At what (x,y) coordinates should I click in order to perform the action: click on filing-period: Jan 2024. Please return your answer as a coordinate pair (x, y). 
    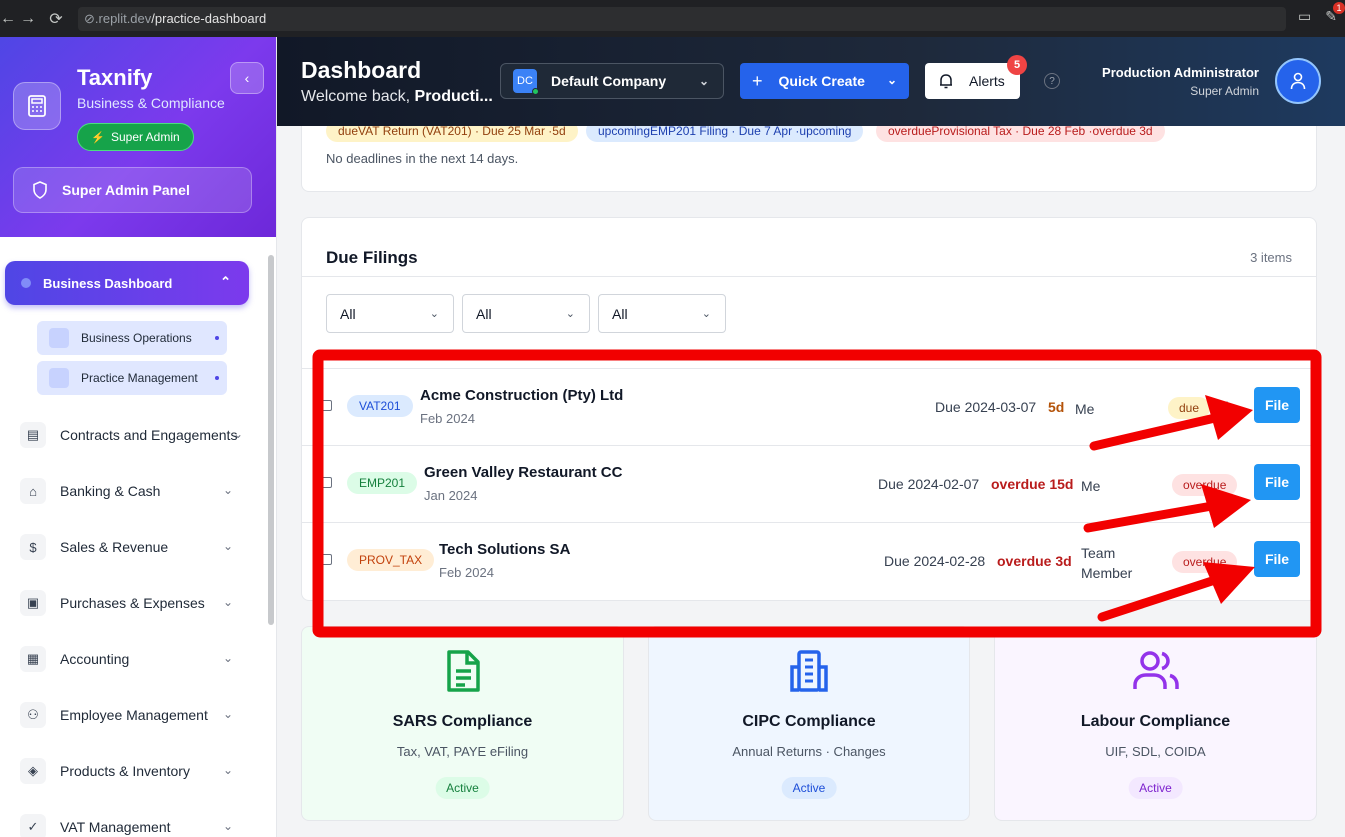
    Looking at the image, I should click on (451, 495).